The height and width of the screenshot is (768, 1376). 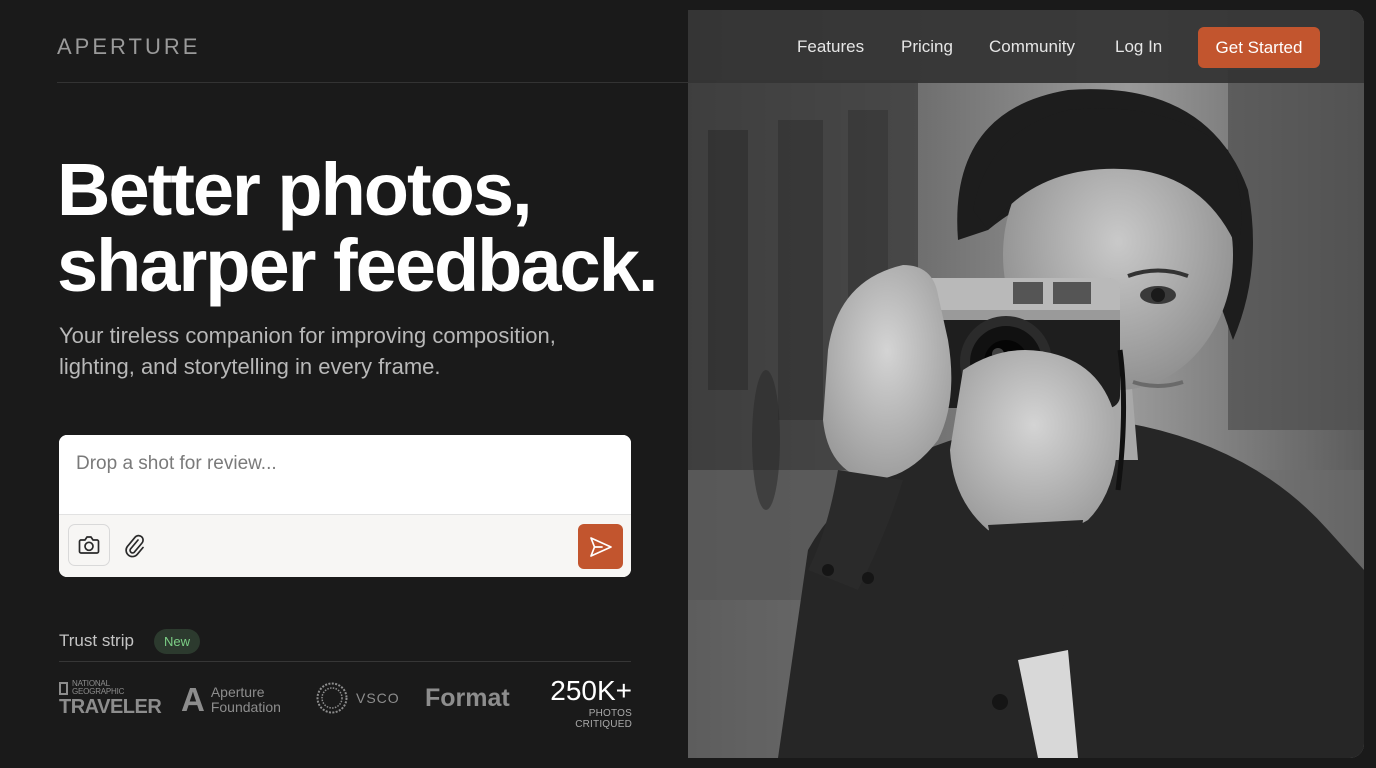 What do you see at coordinates (245, 699) in the screenshot?
I see `aperture-foundation-wordmark: Aperture Foundation` at bounding box center [245, 699].